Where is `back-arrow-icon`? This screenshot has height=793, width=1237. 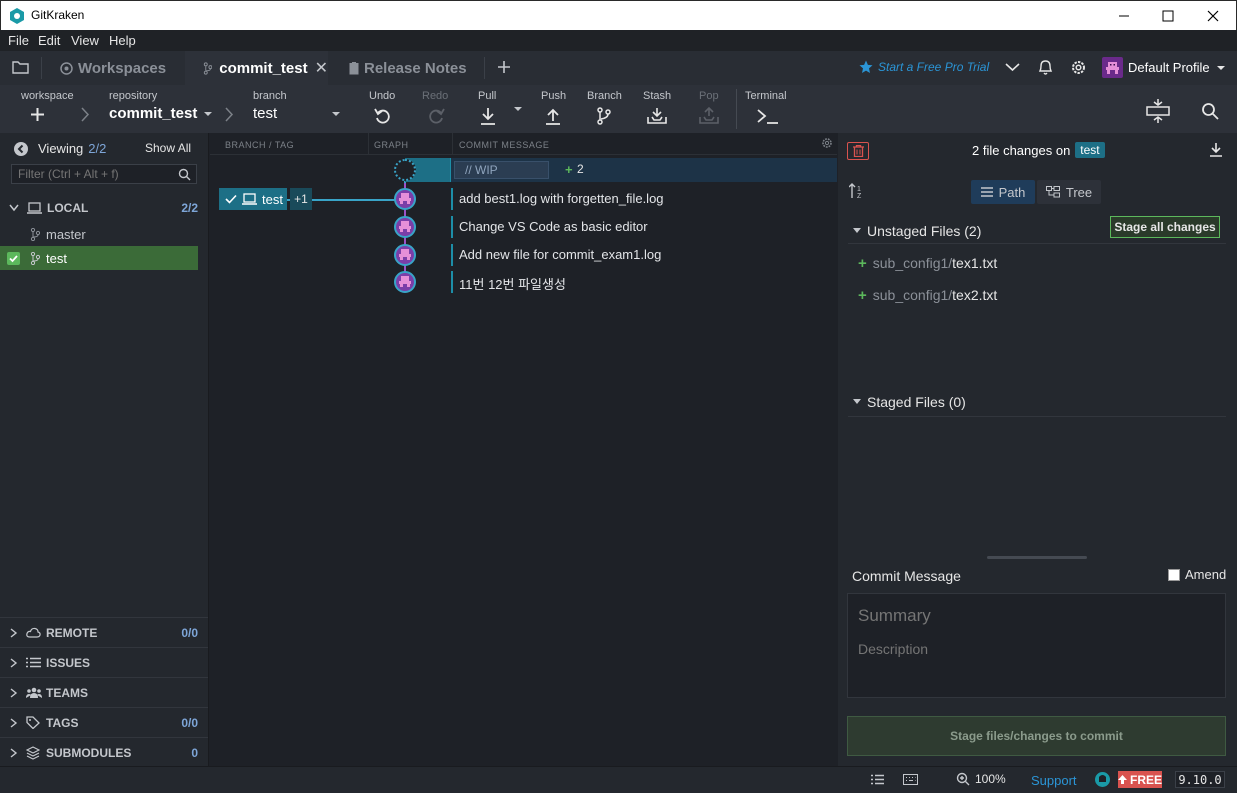 back-arrow-icon is located at coordinates (21, 148).